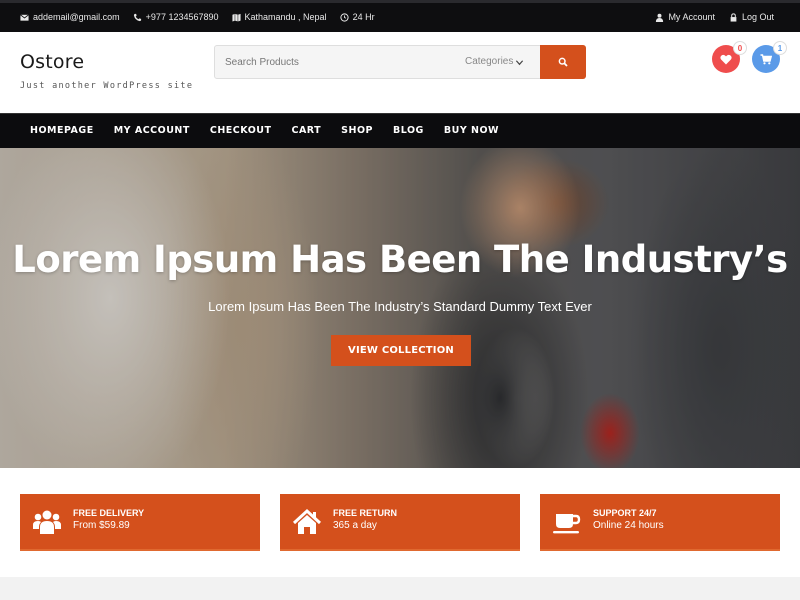  Describe the element at coordinates (625, 513) in the screenshot. I see `feature-title: SUPPORT 24/7` at that location.